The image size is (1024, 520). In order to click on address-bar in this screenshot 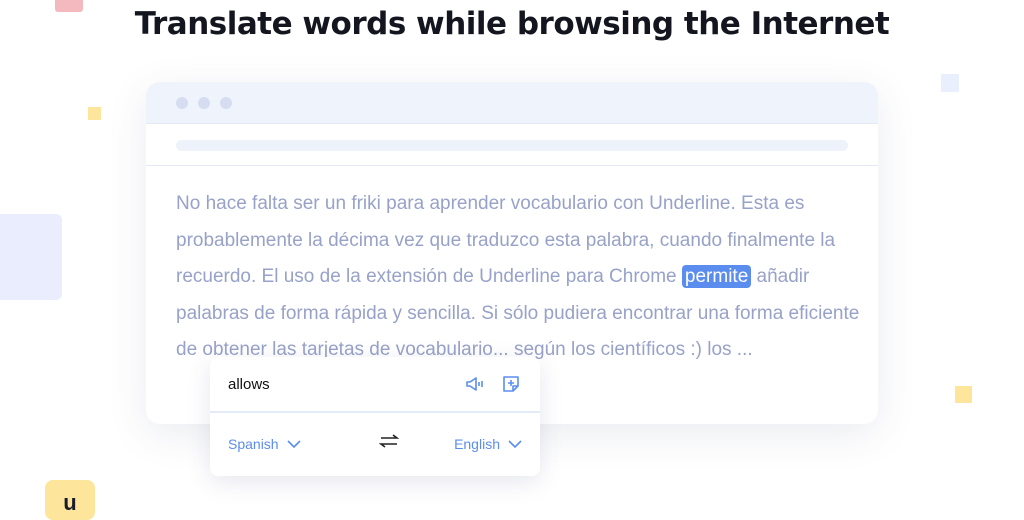, I will do `click(512, 145)`.